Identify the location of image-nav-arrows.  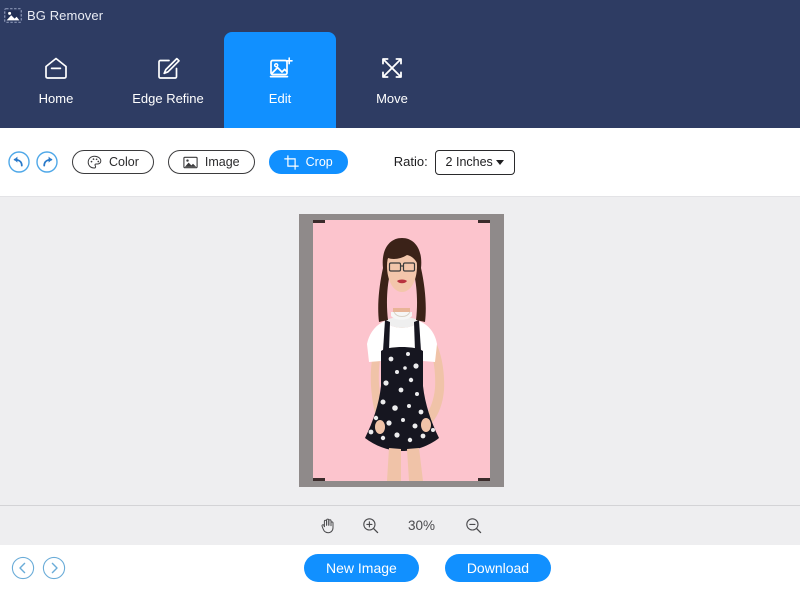
(38, 568).